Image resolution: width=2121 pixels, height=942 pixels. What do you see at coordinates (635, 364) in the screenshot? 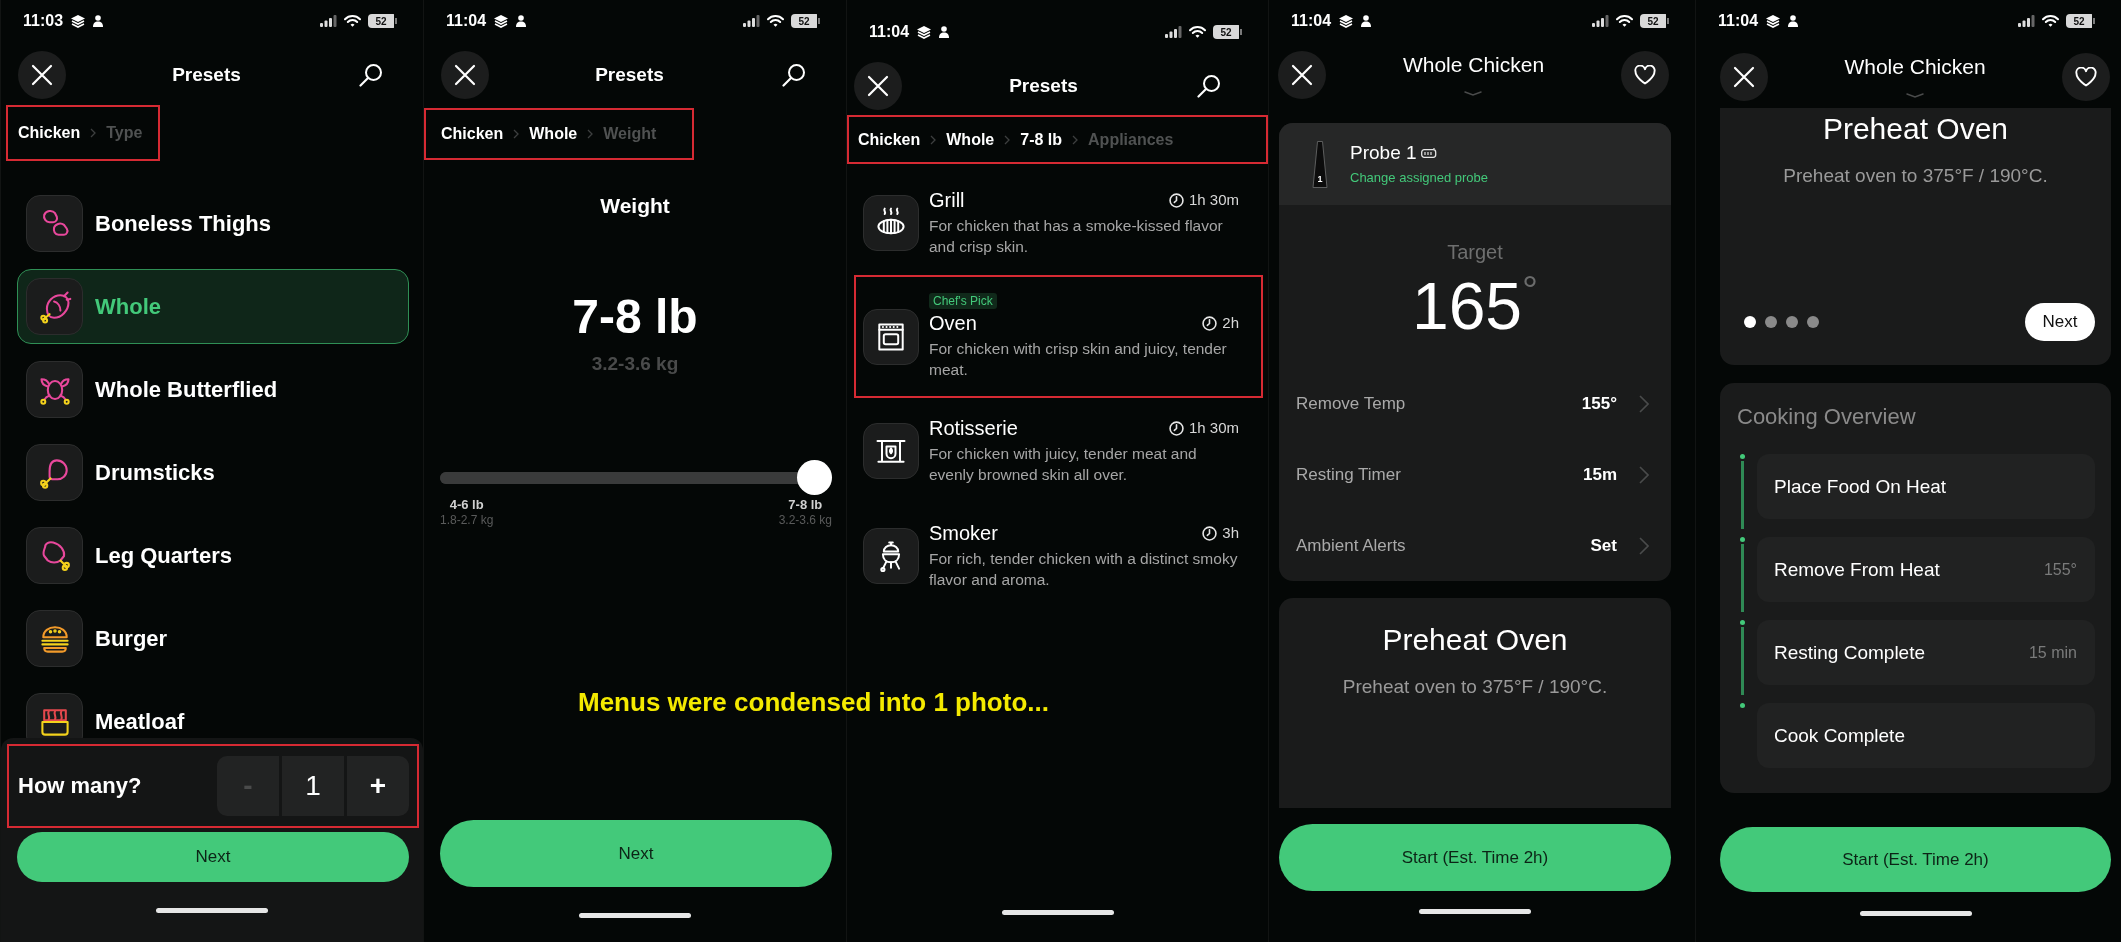
I see `weight-metric: 3.2-3.6 kg` at bounding box center [635, 364].